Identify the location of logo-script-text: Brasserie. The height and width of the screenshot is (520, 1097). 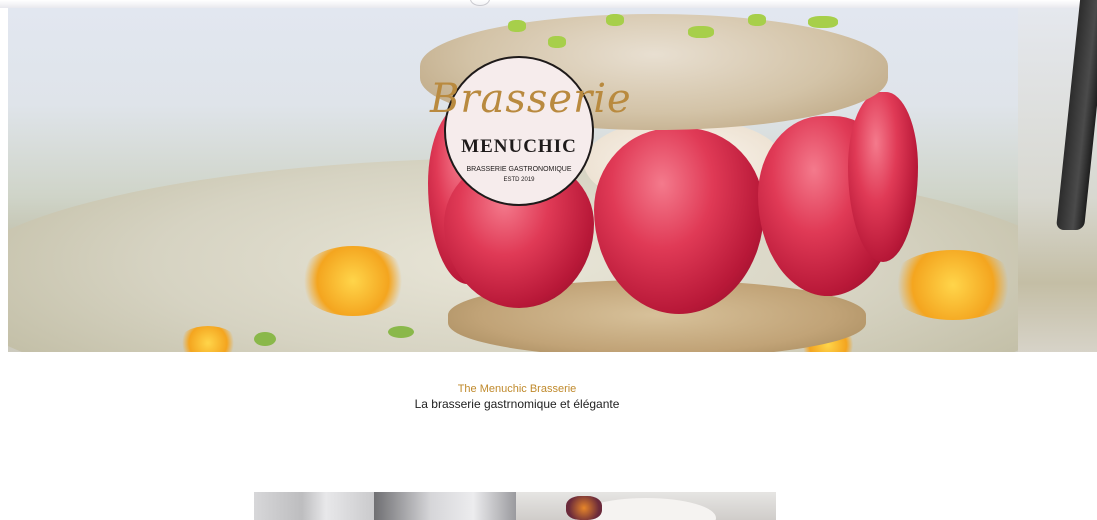
(531, 99).